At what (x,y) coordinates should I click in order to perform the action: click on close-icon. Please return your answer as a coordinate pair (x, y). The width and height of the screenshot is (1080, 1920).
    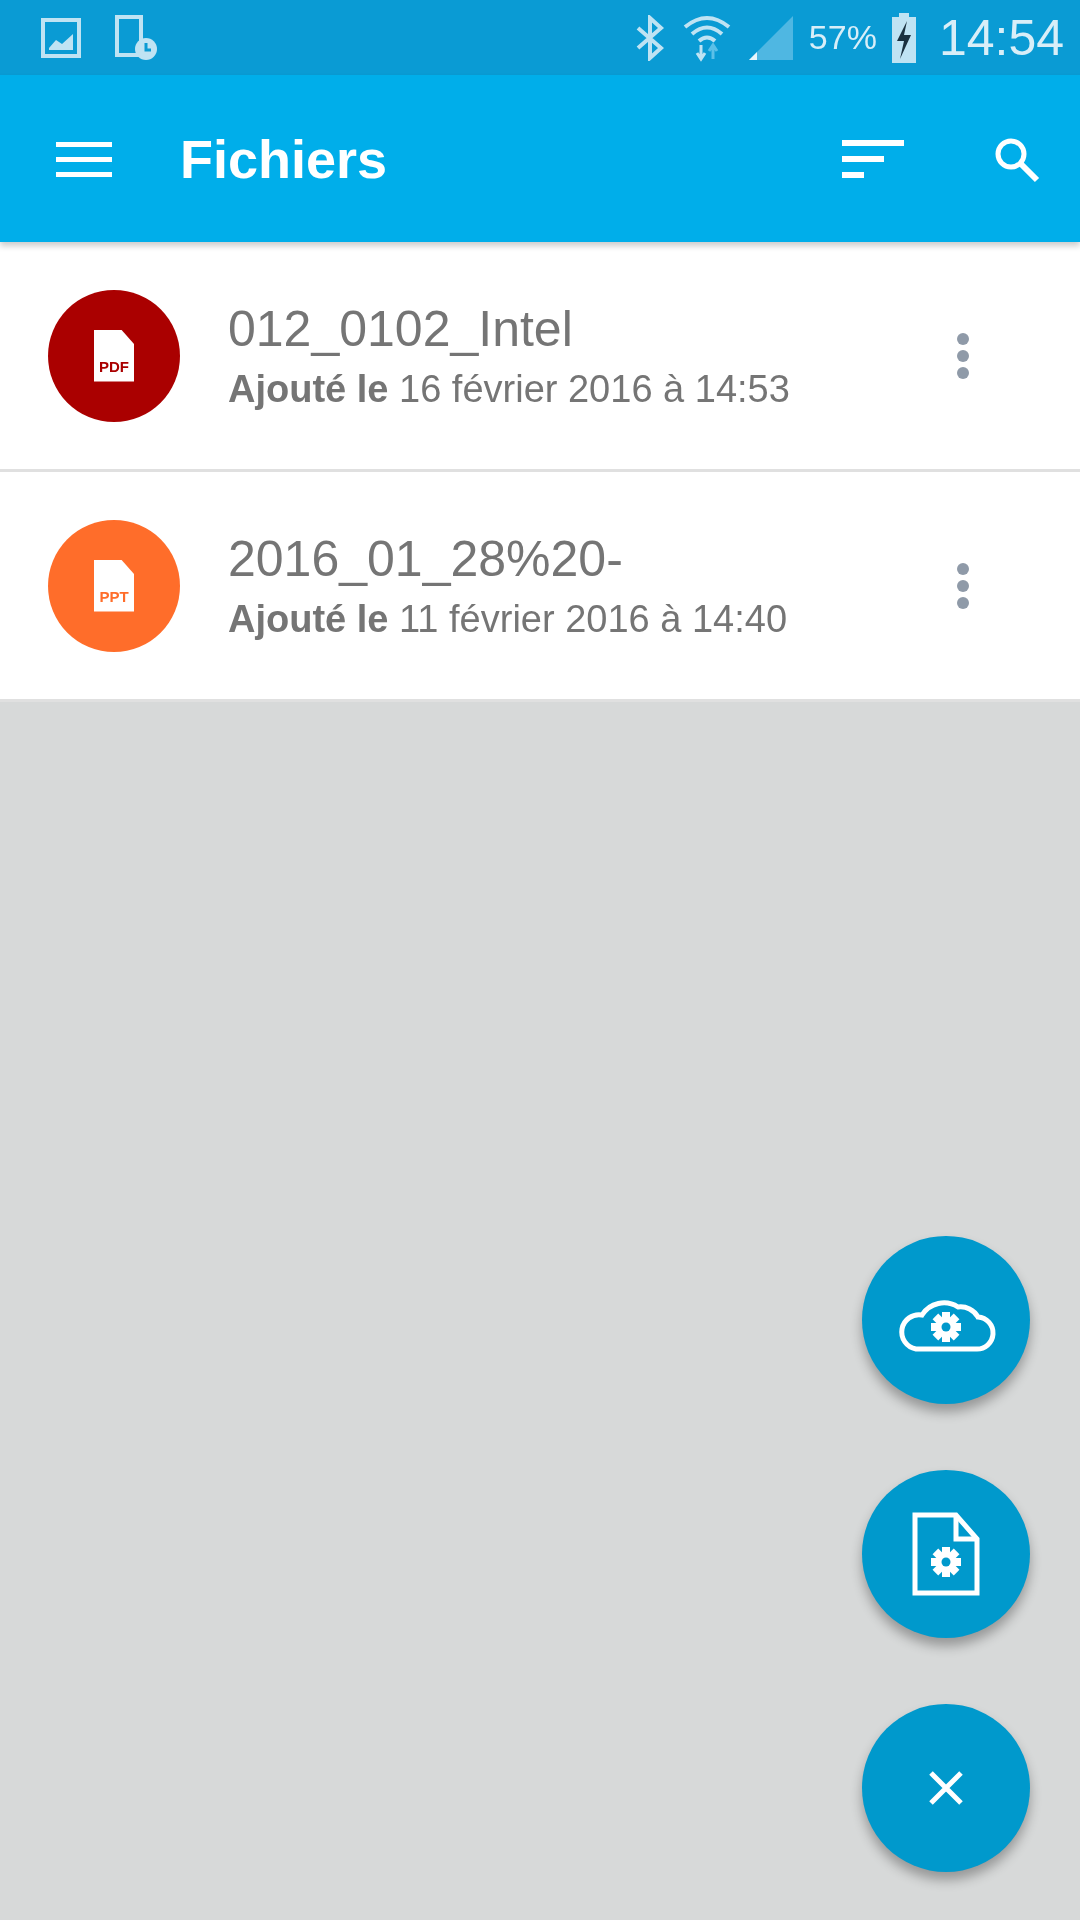
    Looking at the image, I should click on (946, 1788).